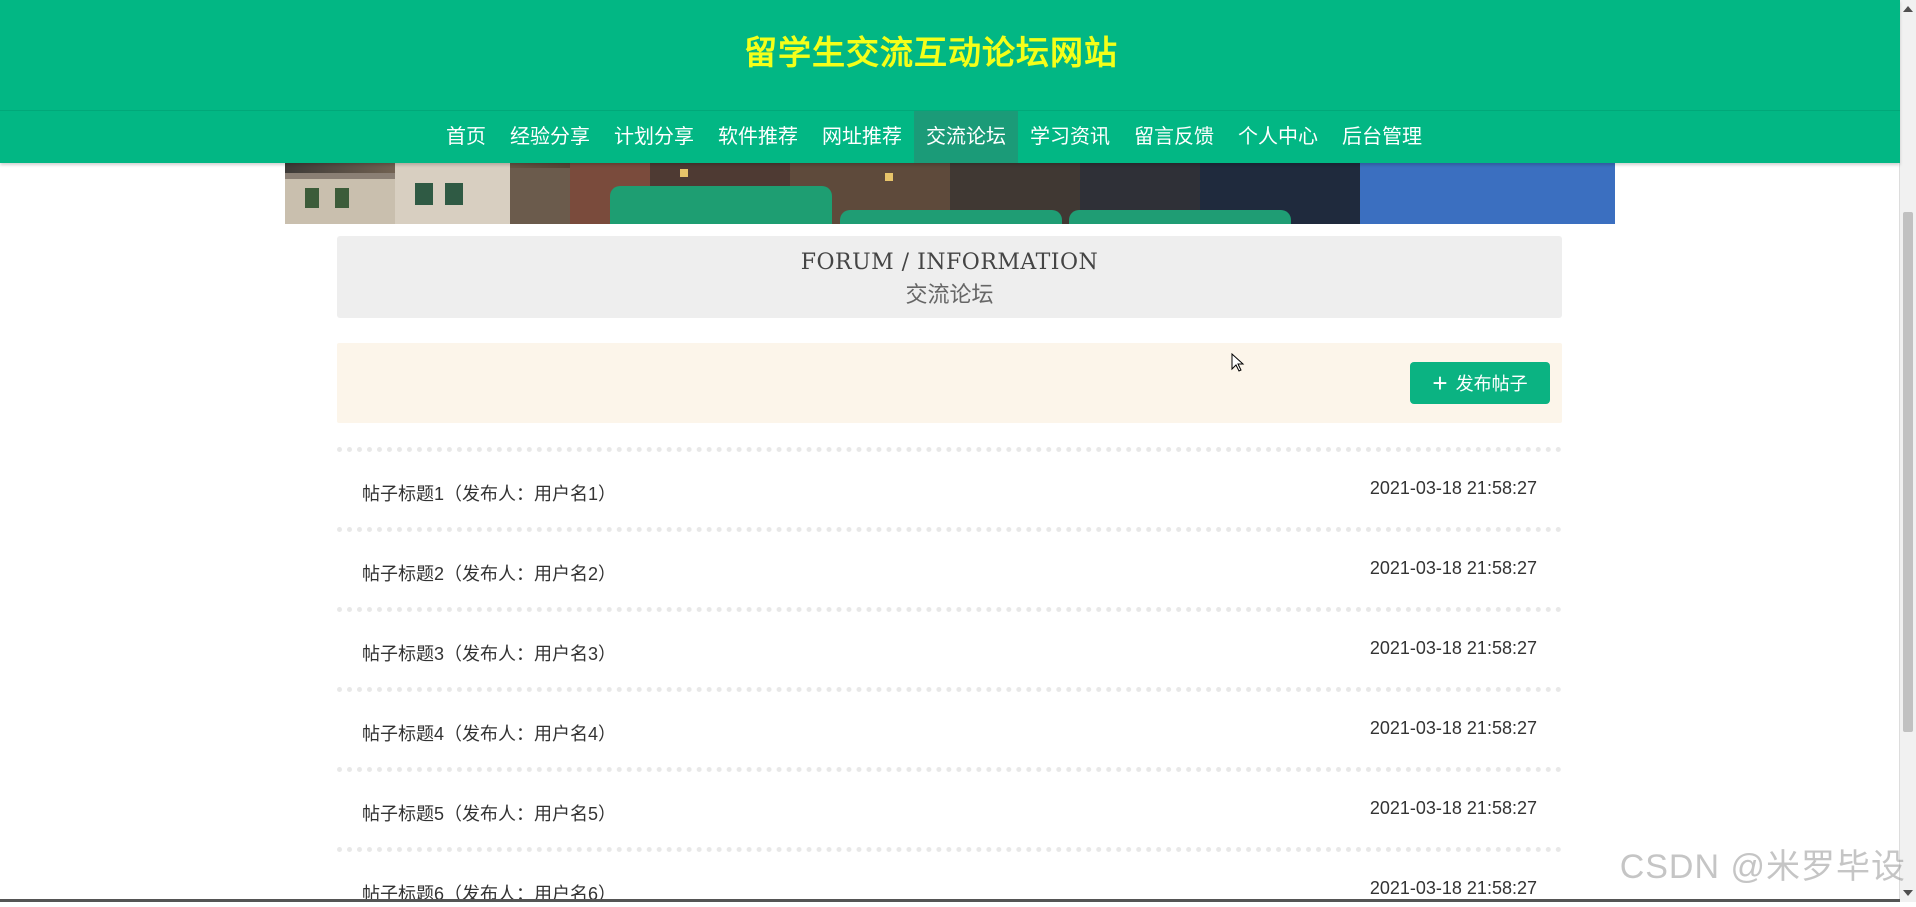  Describe the element at coordinates (1908, 893) in the screenshot. I see `scroll-down-icon` at that location.